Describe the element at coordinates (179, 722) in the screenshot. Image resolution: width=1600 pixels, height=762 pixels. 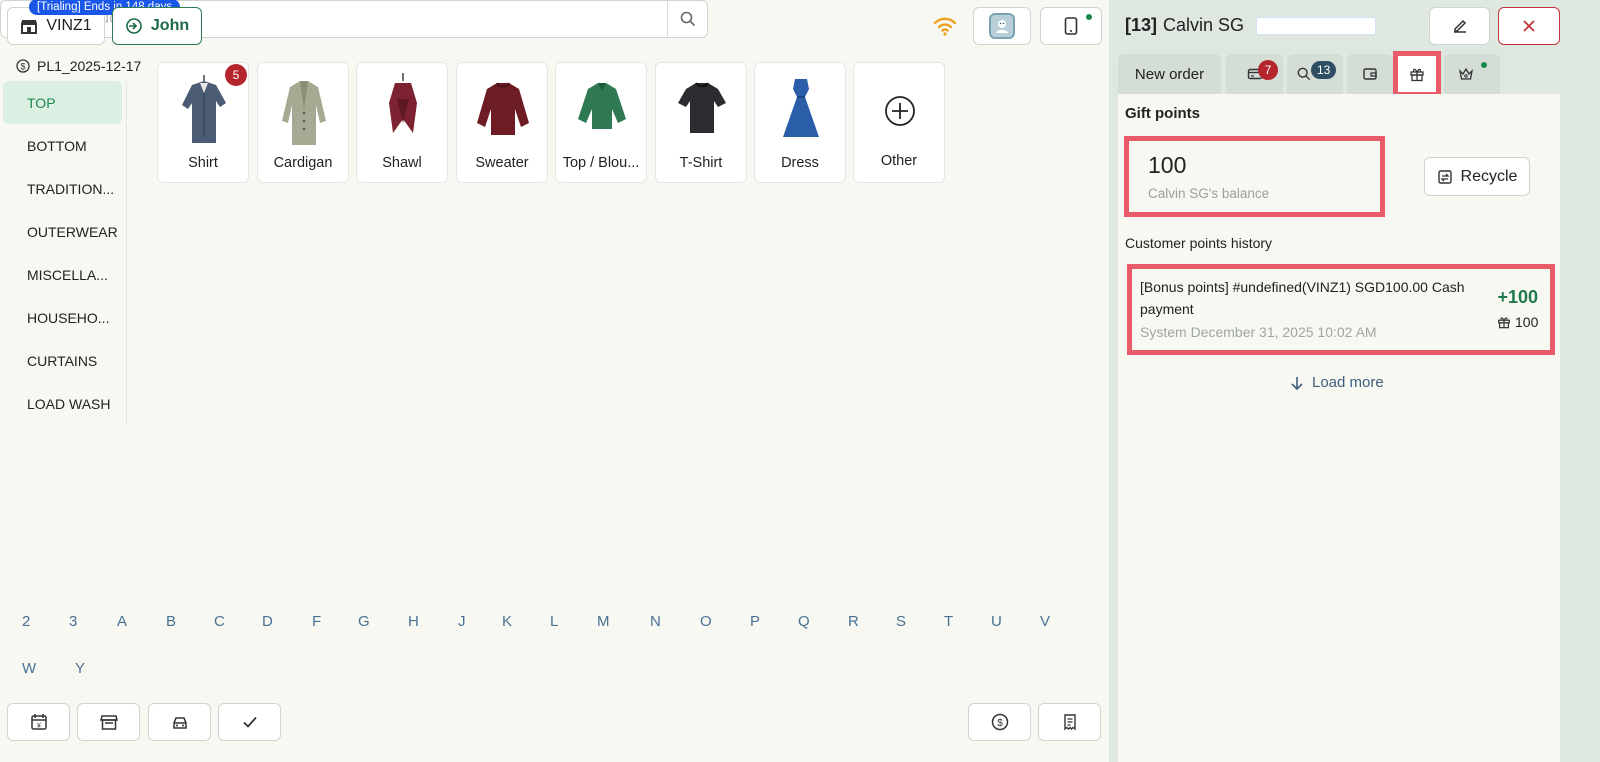
I see `delivery-button` at that location.